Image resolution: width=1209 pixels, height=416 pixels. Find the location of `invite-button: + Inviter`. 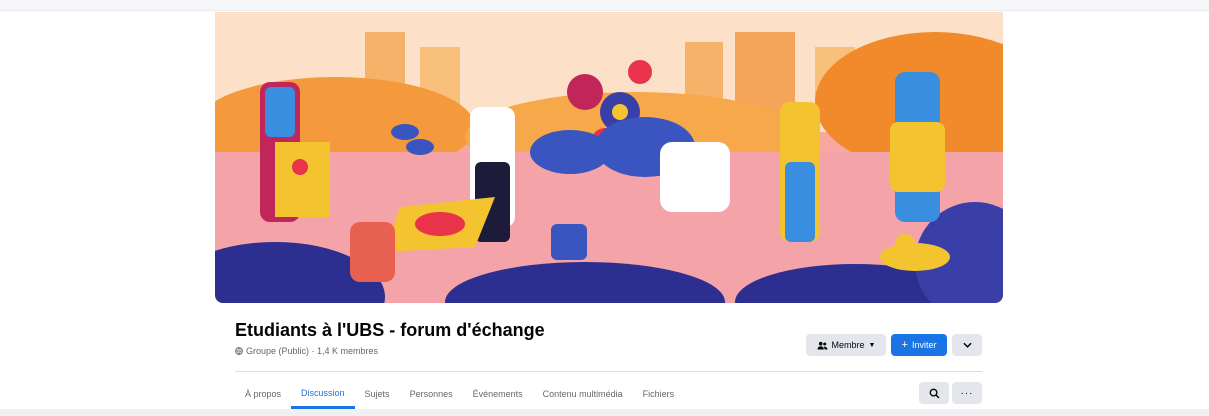

invite-button: + Inviter is located at coordinates (919, 345).